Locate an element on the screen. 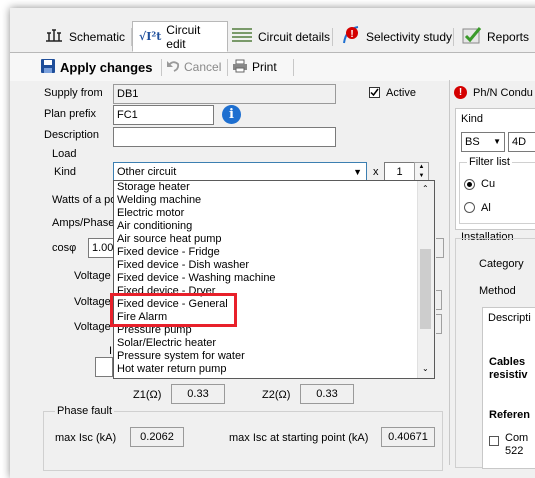  description-label: Description is located at coordinates (72, 135).